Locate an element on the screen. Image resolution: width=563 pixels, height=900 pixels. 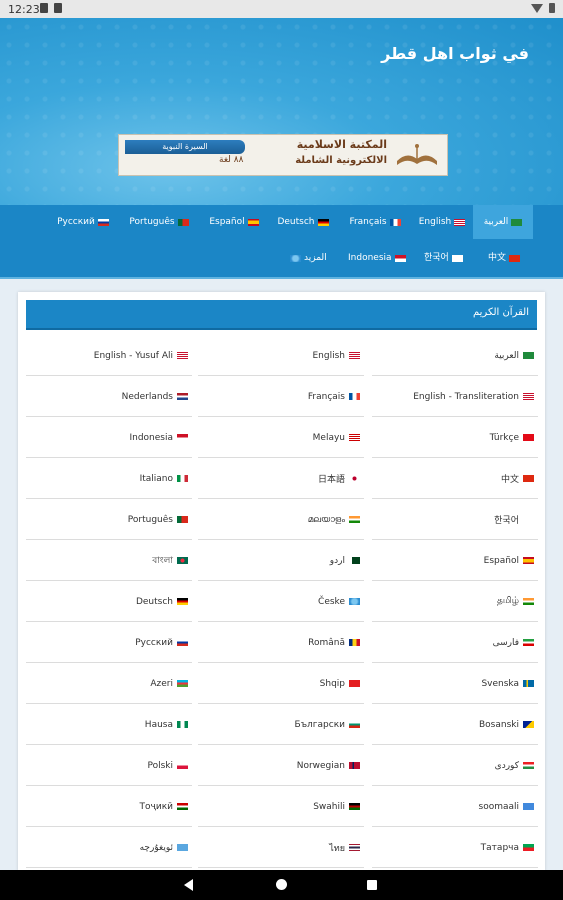
nav-lang-kr: 한국어 is located at coordinates (443, 258).